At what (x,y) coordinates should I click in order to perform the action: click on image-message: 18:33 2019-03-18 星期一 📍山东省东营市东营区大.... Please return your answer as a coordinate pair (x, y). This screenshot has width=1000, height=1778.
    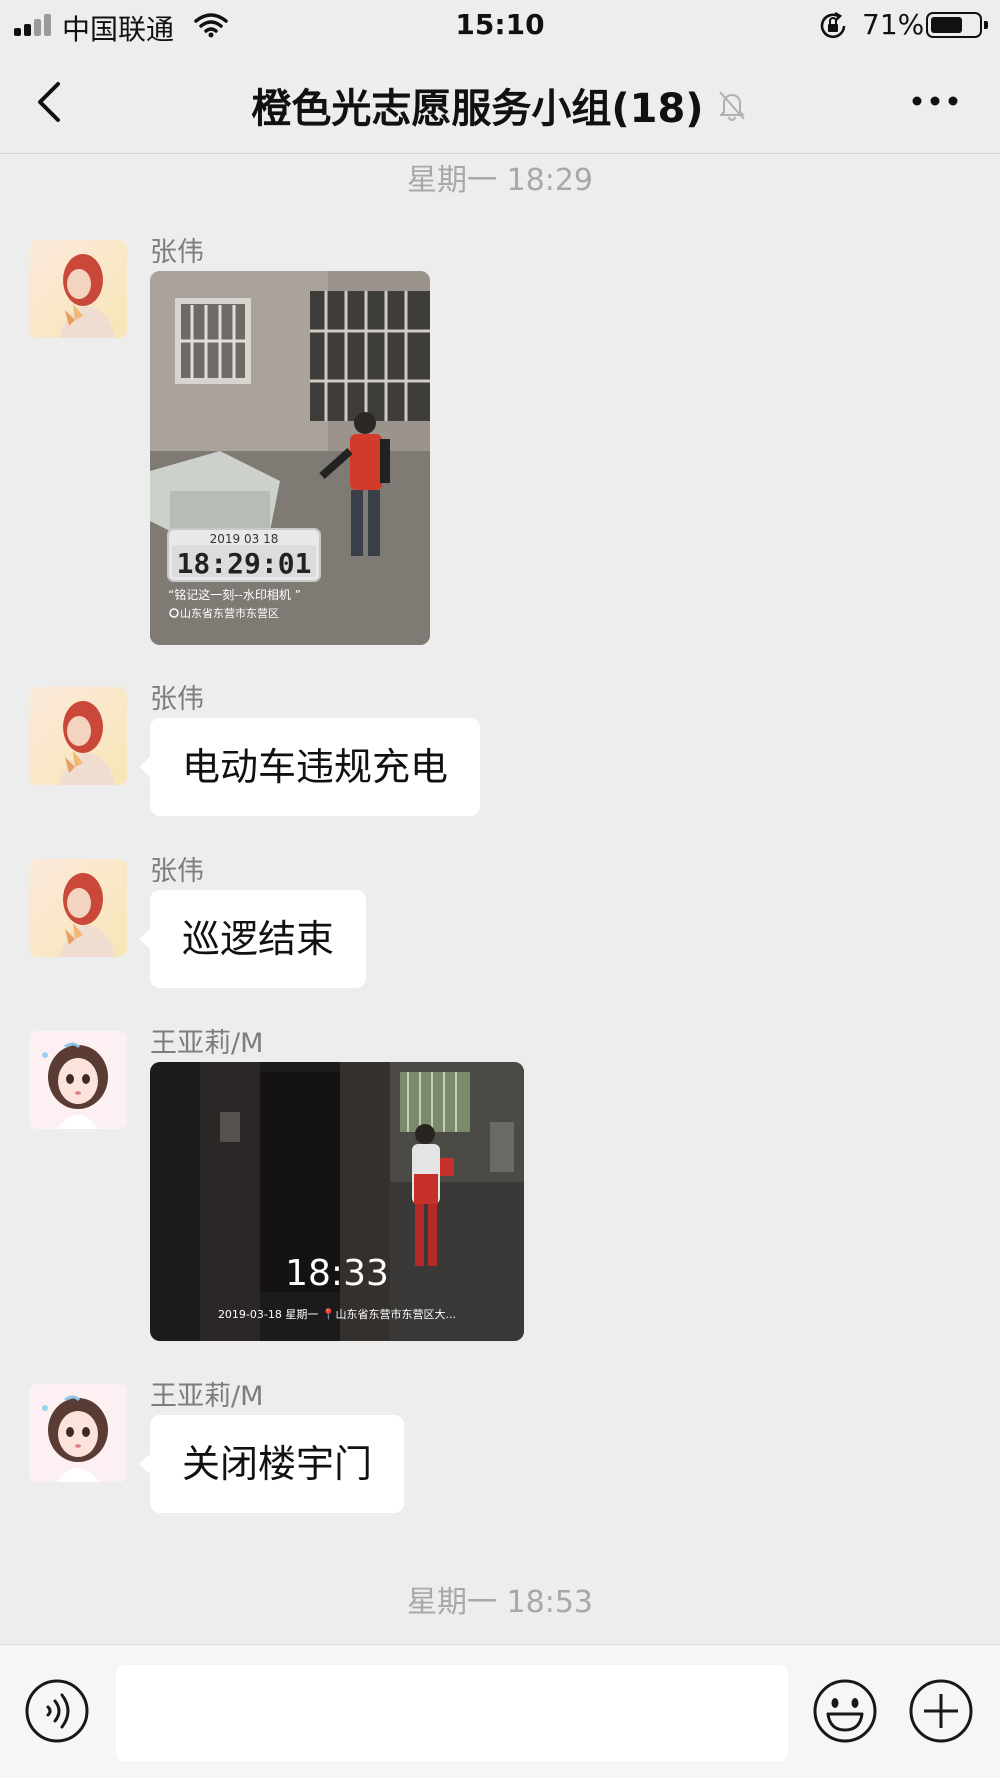
    Looking at the image, I should click on (337, 1201).